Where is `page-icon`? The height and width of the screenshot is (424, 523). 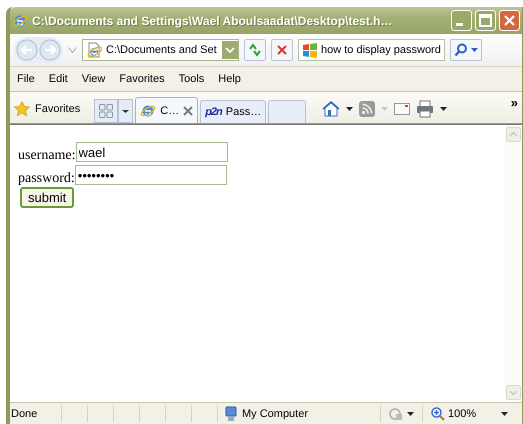 page-icon is located at coordinates (94, 50).